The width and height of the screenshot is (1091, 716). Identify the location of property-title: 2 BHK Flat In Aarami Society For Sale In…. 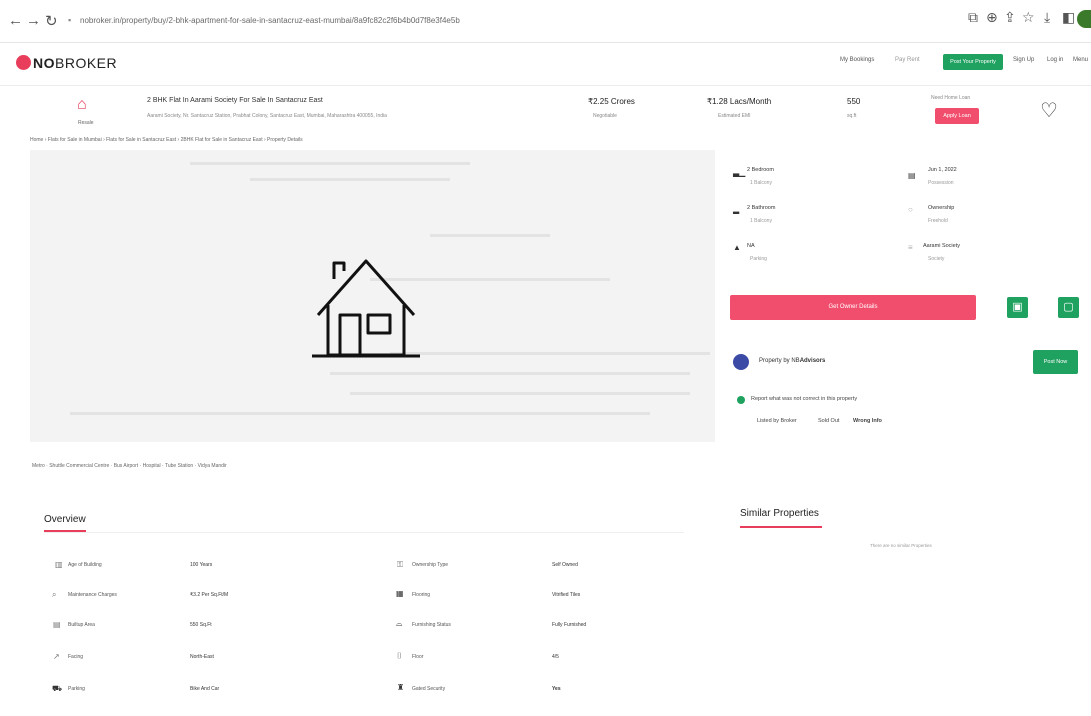
(235, 100).